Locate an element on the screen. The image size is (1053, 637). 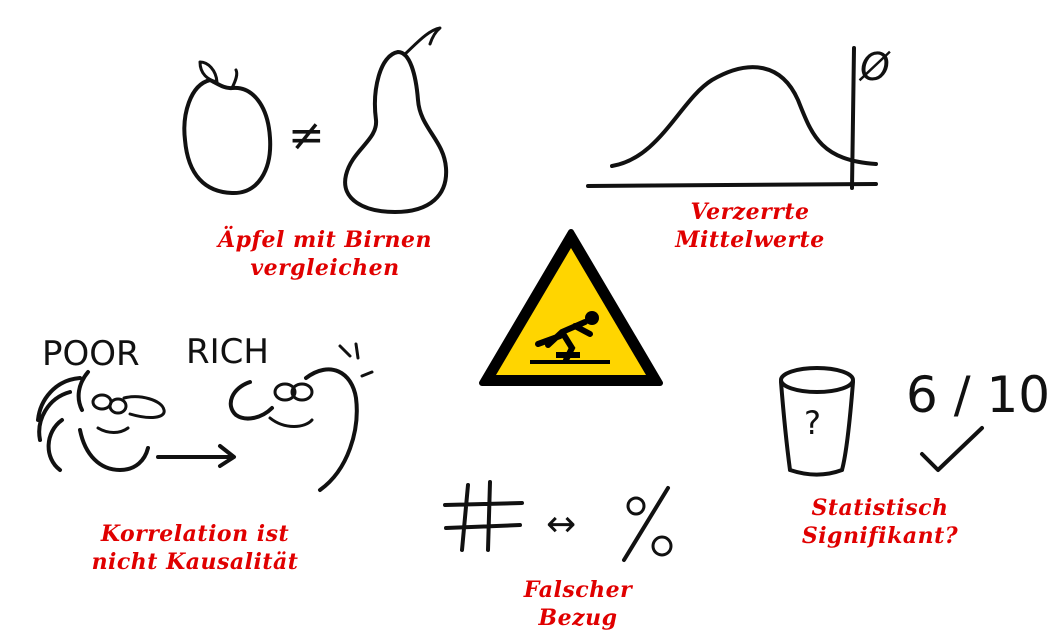
caption-apples-line1: Äpfel mit Birnen is located at coordinates (325, 240).